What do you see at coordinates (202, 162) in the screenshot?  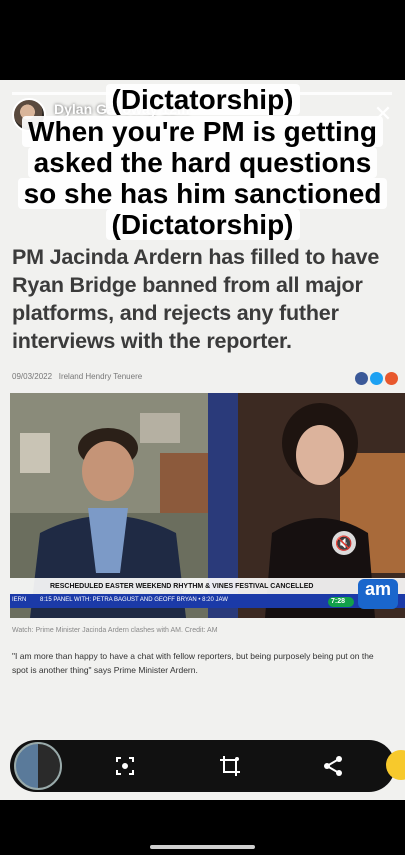 I see `caption-line: asked the hard questions` at bounding box center [202, 162].